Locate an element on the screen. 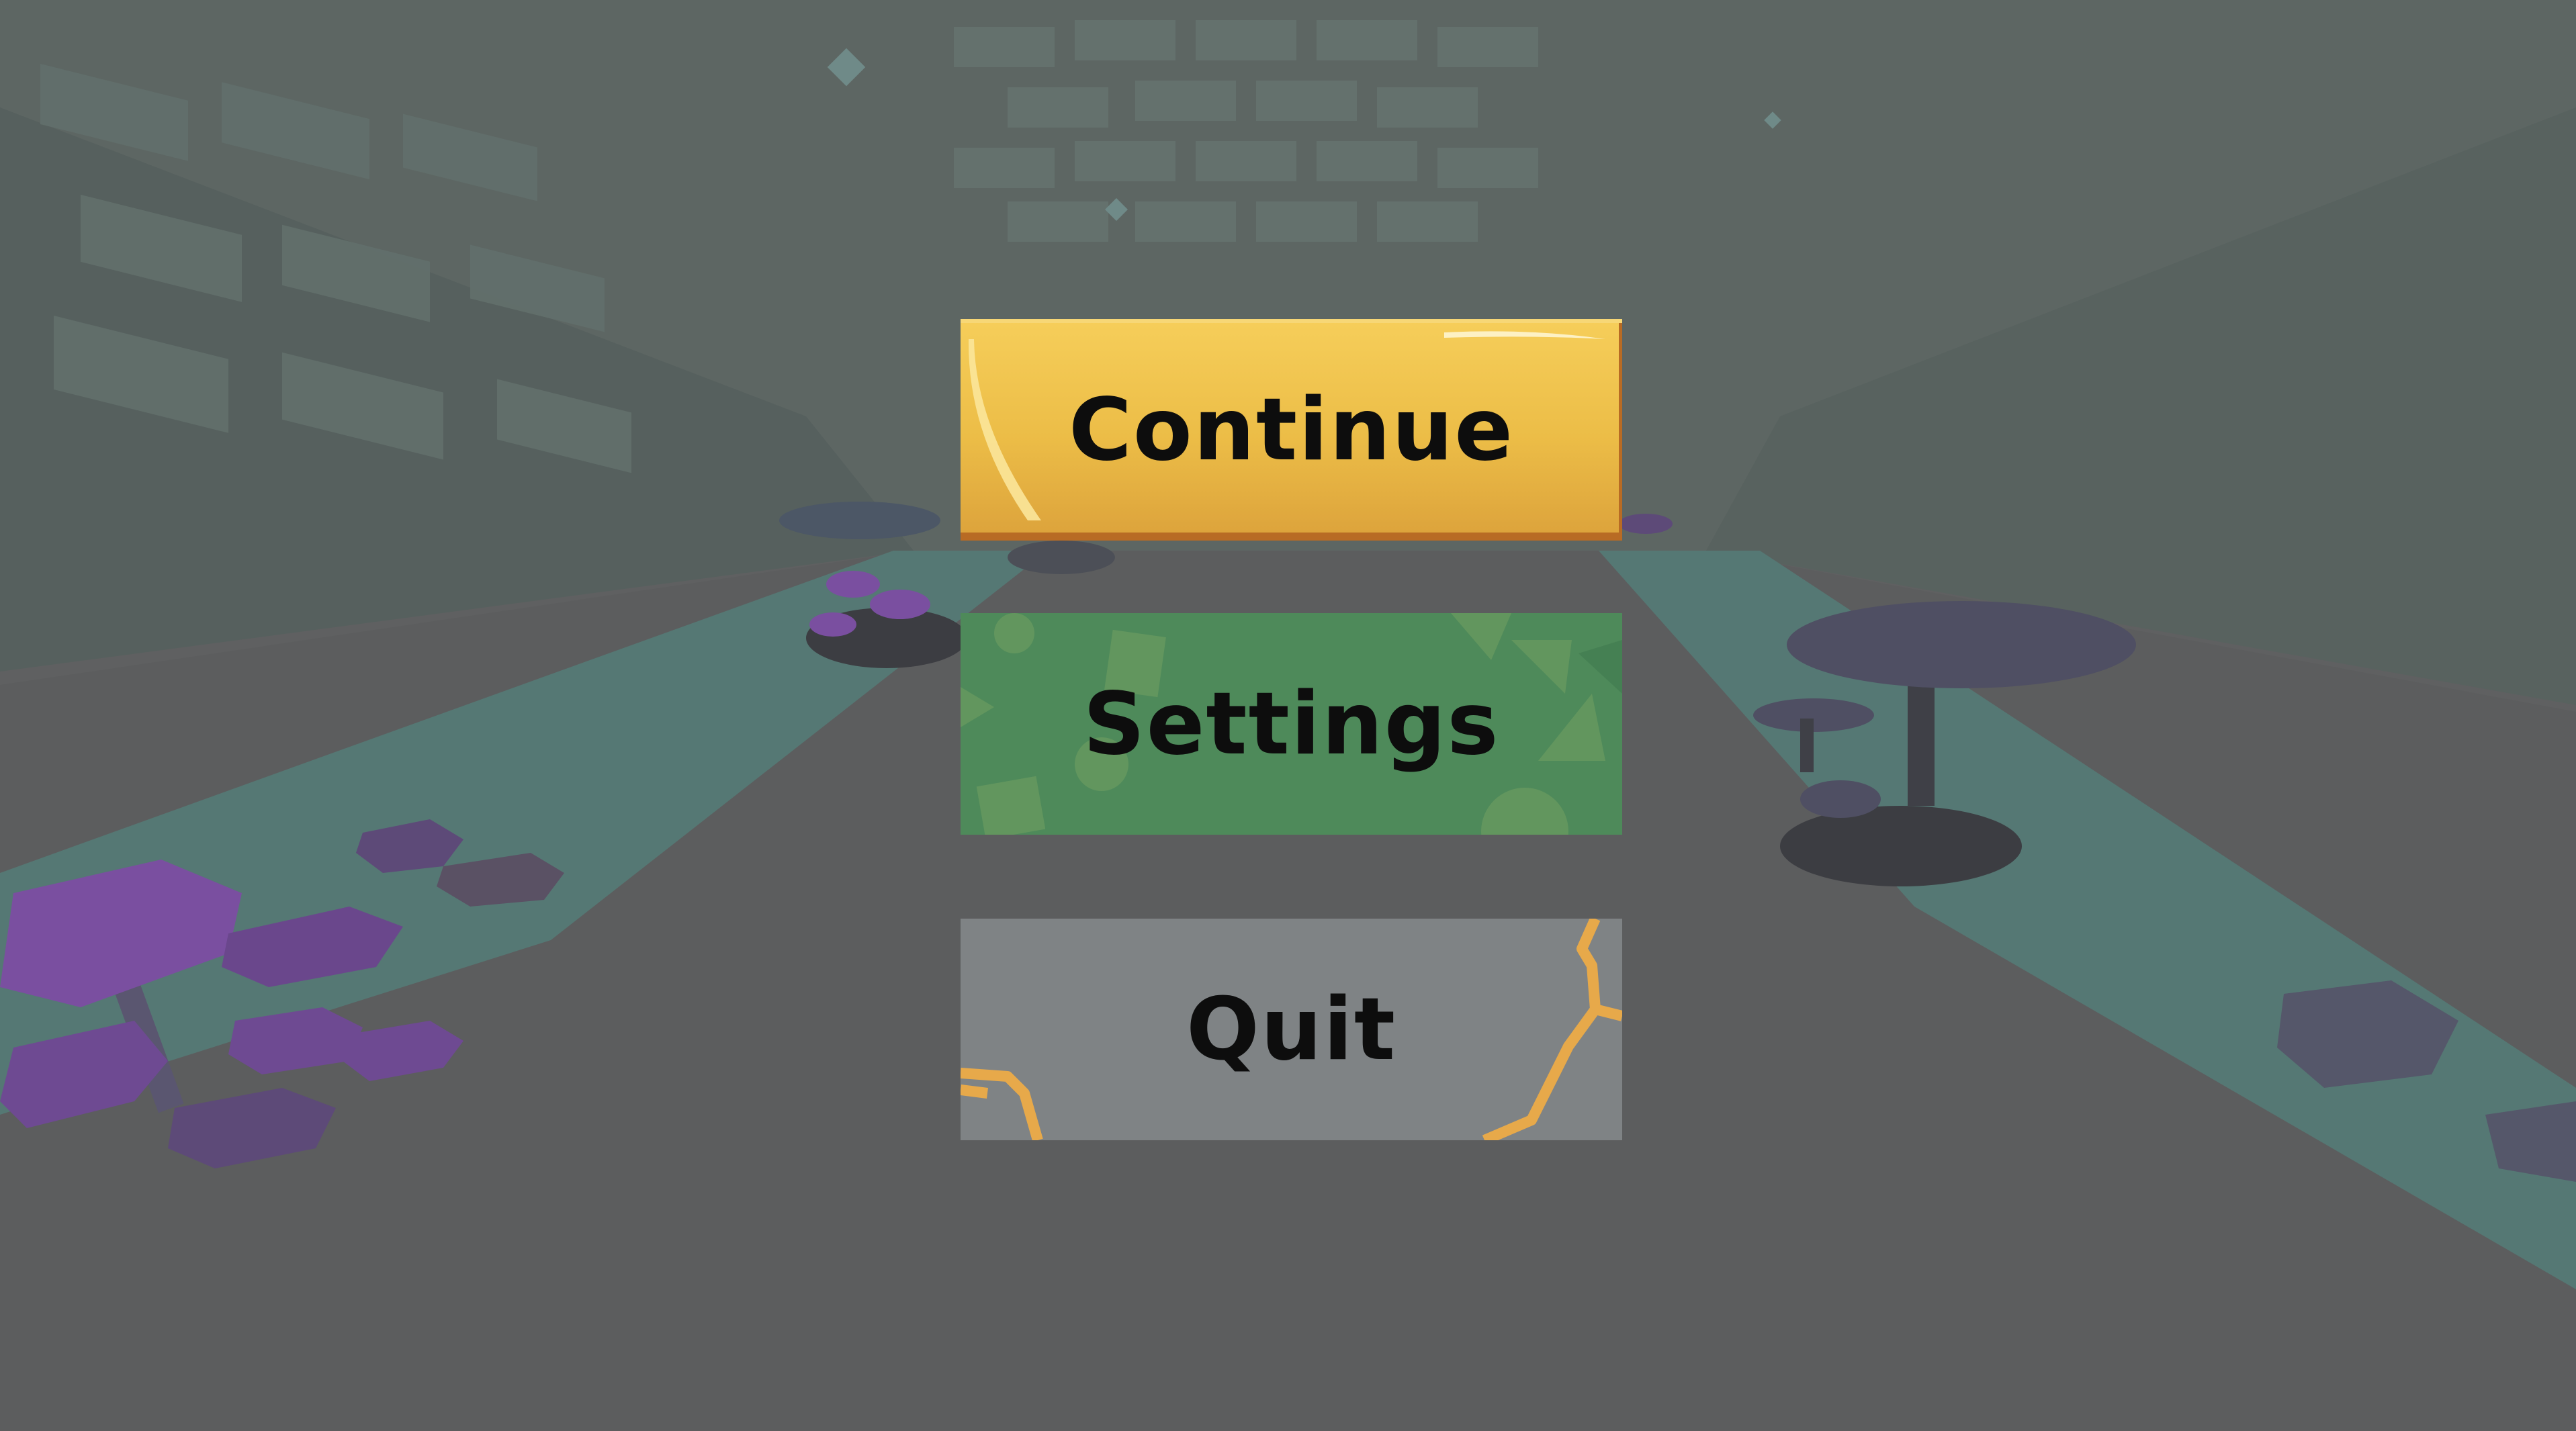 This screenshot has height=1431, width=2576. quit-button: Quit is located at coordinates (1291, 1029).